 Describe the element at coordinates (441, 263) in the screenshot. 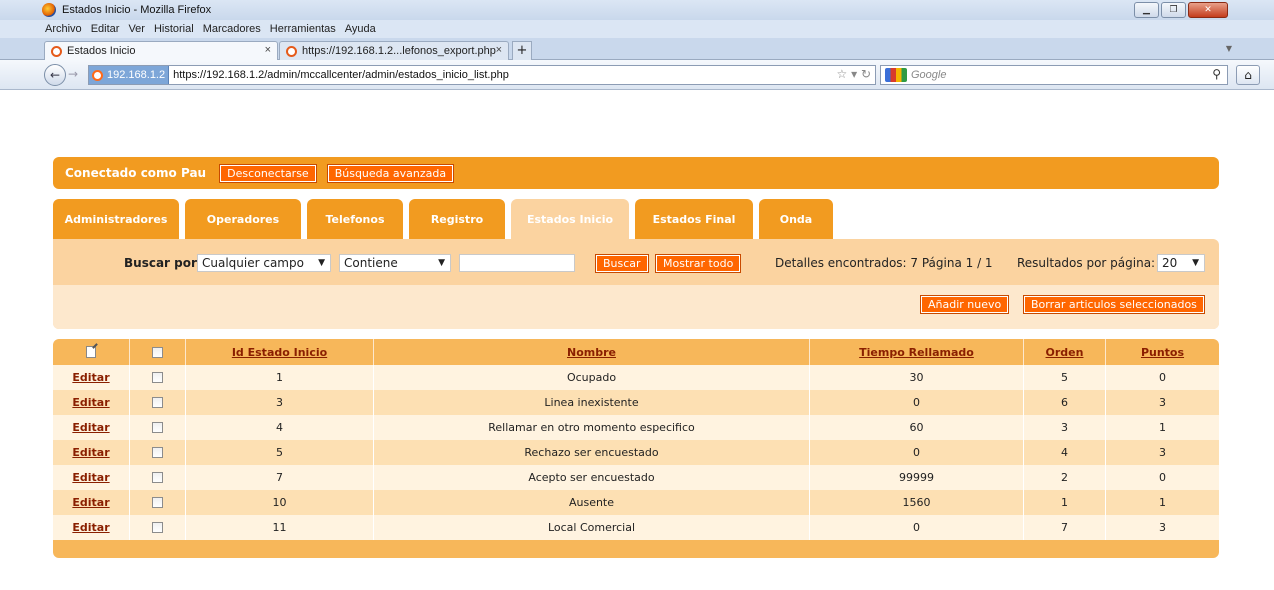

I see `chevron-down-icon: ▼` at that location.